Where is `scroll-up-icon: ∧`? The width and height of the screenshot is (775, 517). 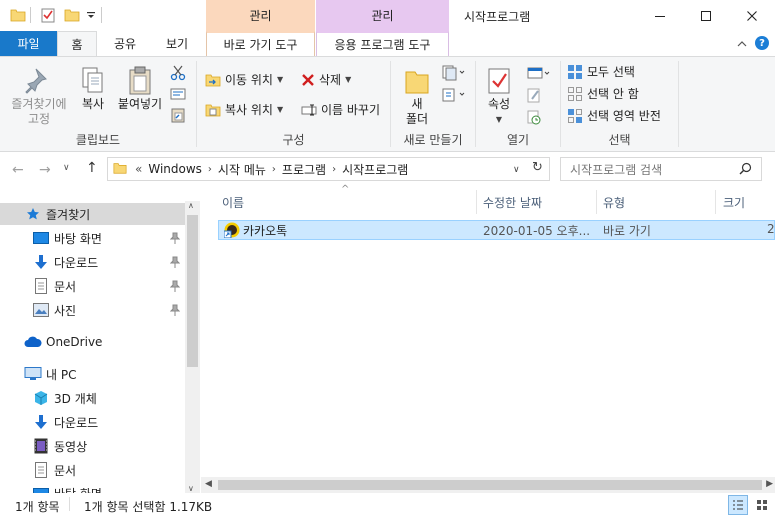
scroll-up-icon: ∧ is located at coordinates (191, 205).